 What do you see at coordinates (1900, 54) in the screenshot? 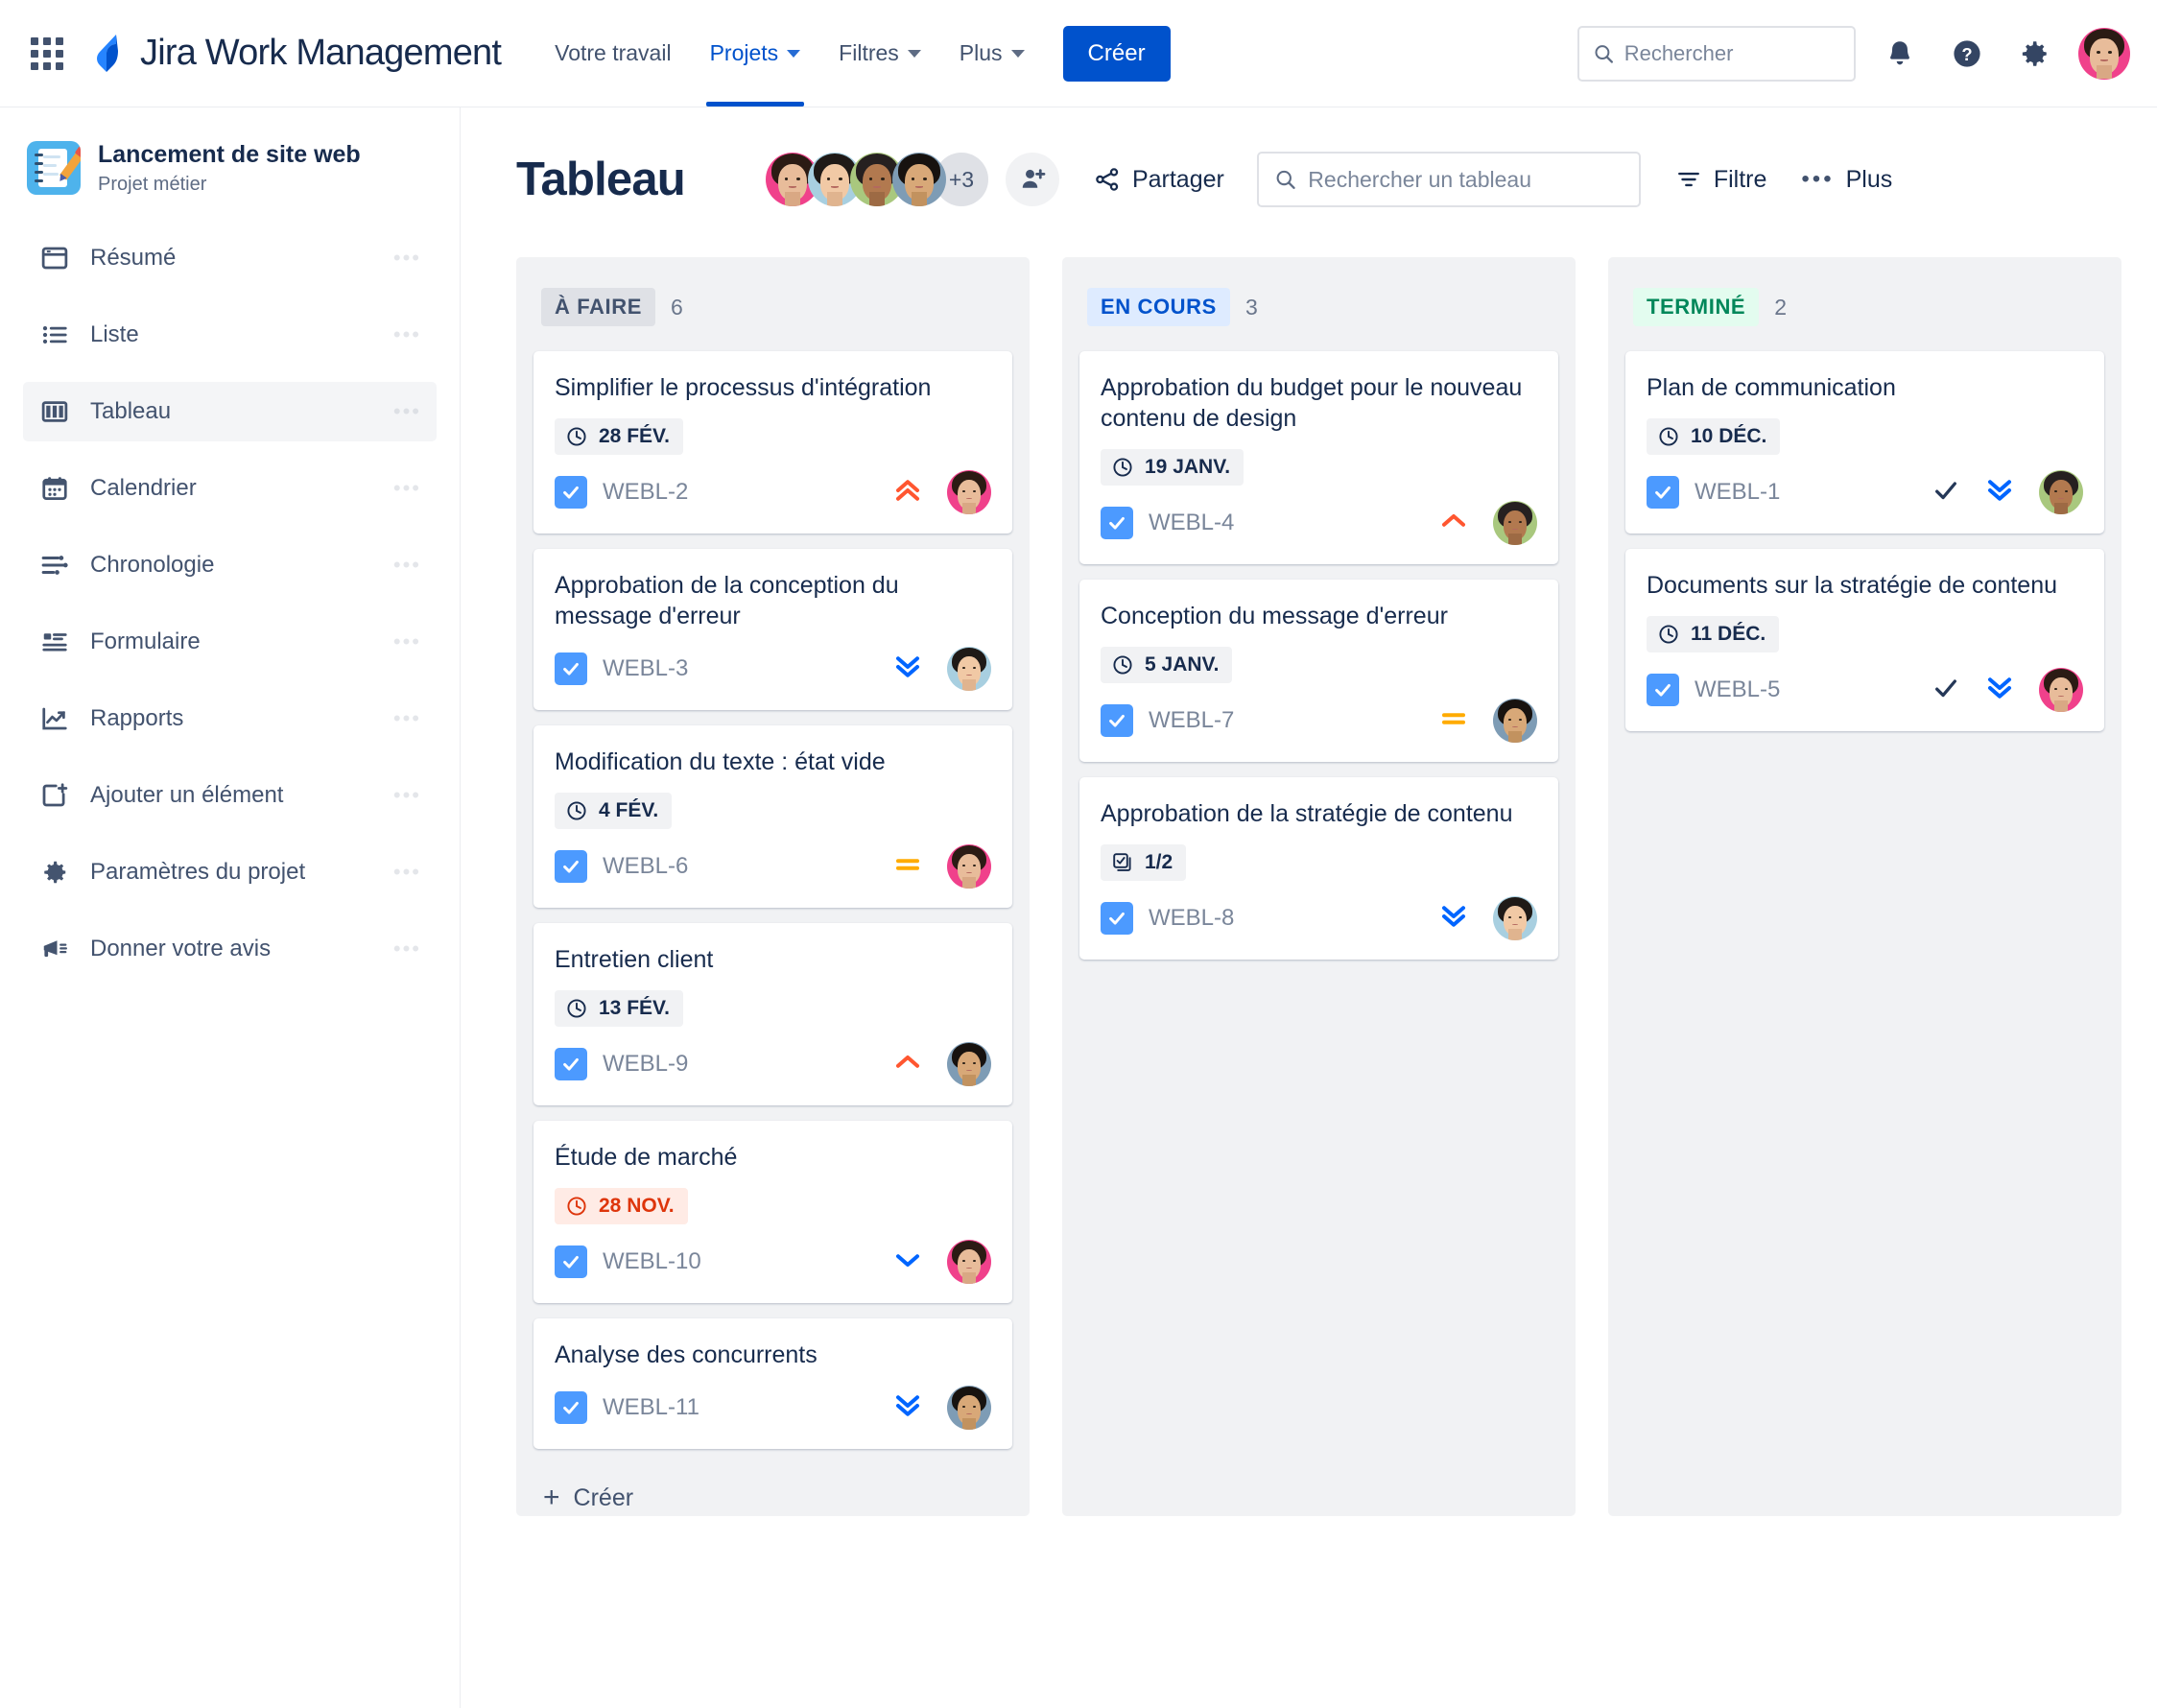
I see `notifications-icon` at bounding box center [1900, 54].